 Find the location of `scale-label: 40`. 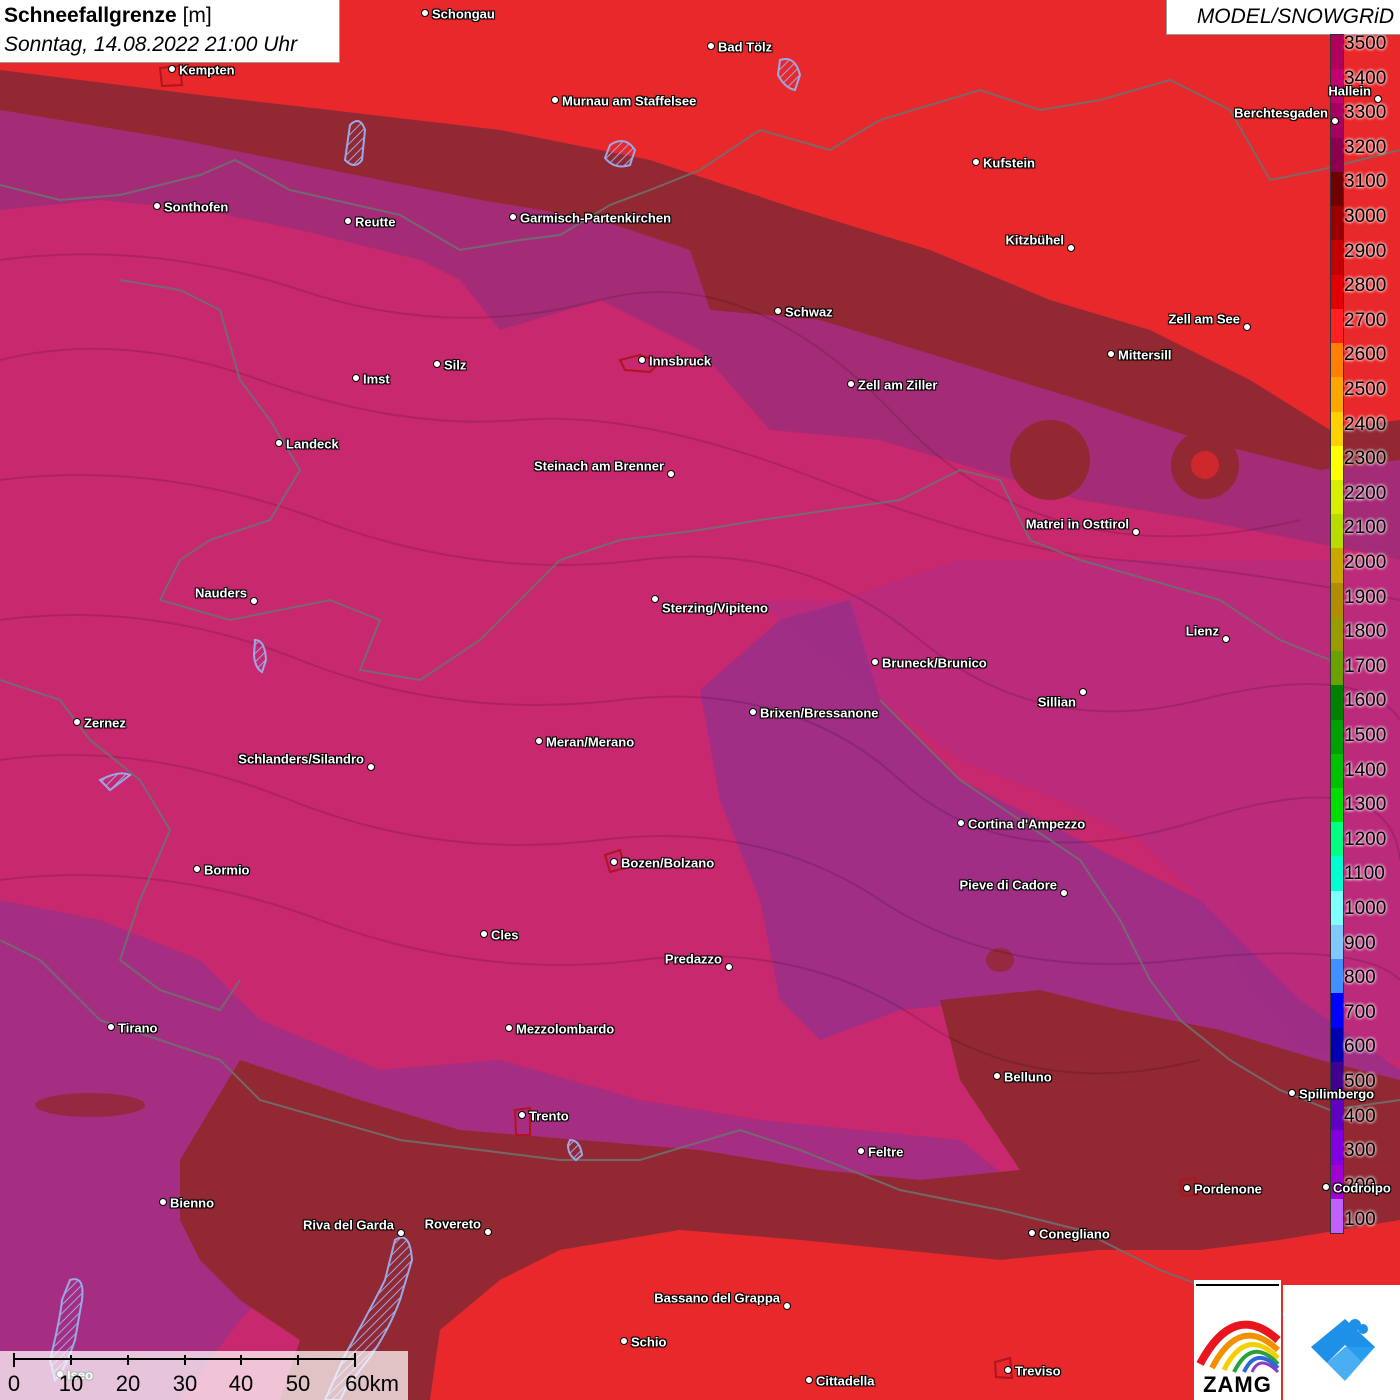

scale-label: 40 is located at coordinates (241, 1383).